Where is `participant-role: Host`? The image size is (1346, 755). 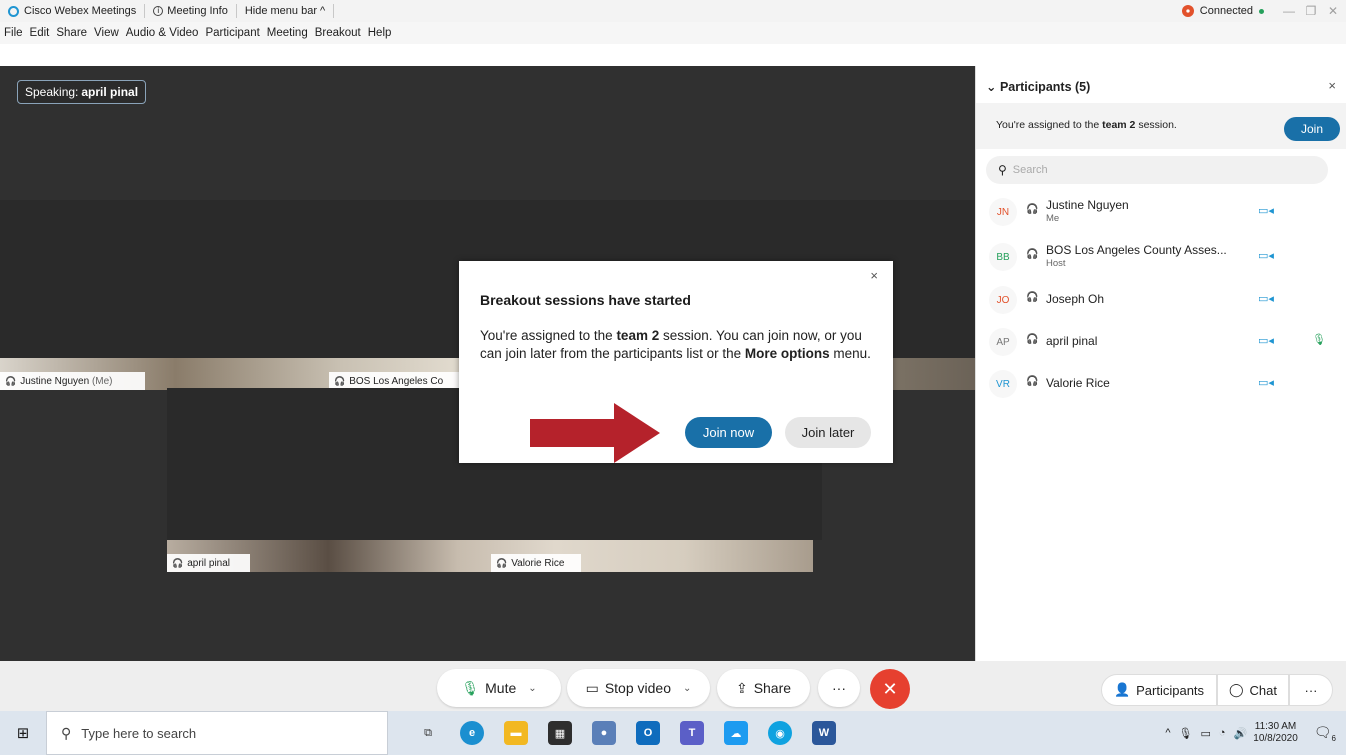 participant-role: Host is located at coordinates (1056, 263).